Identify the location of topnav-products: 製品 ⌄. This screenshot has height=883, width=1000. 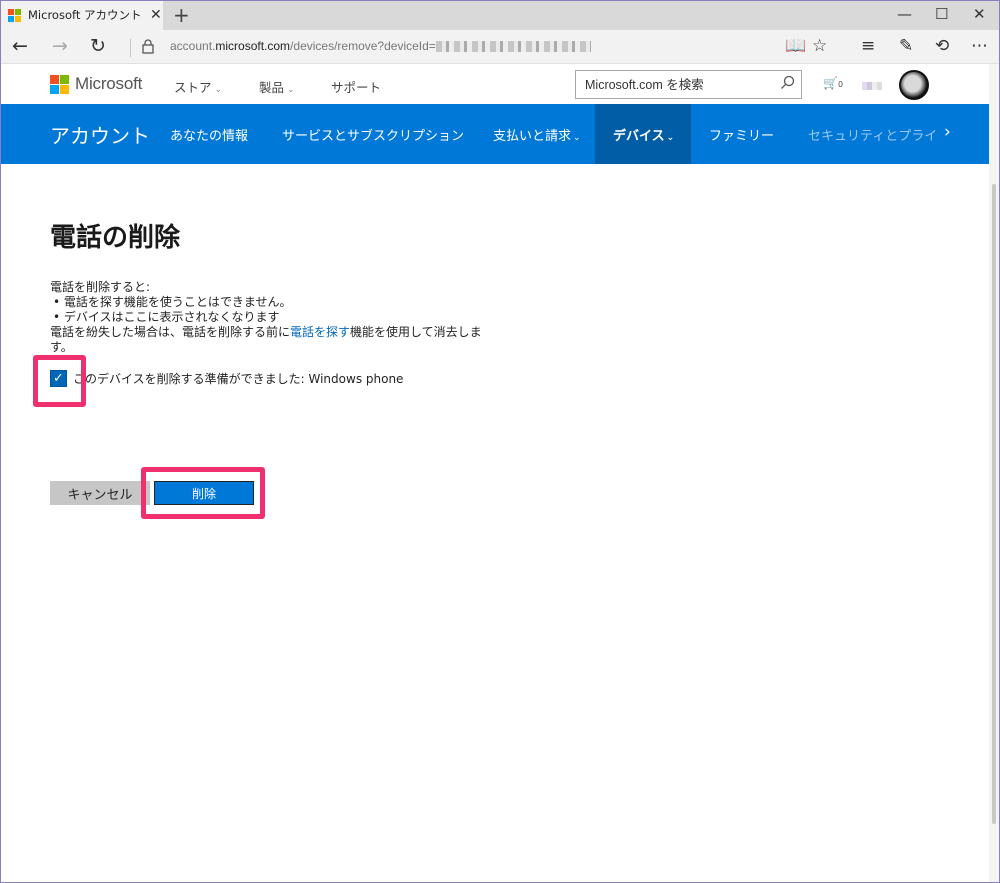
(277, 86).